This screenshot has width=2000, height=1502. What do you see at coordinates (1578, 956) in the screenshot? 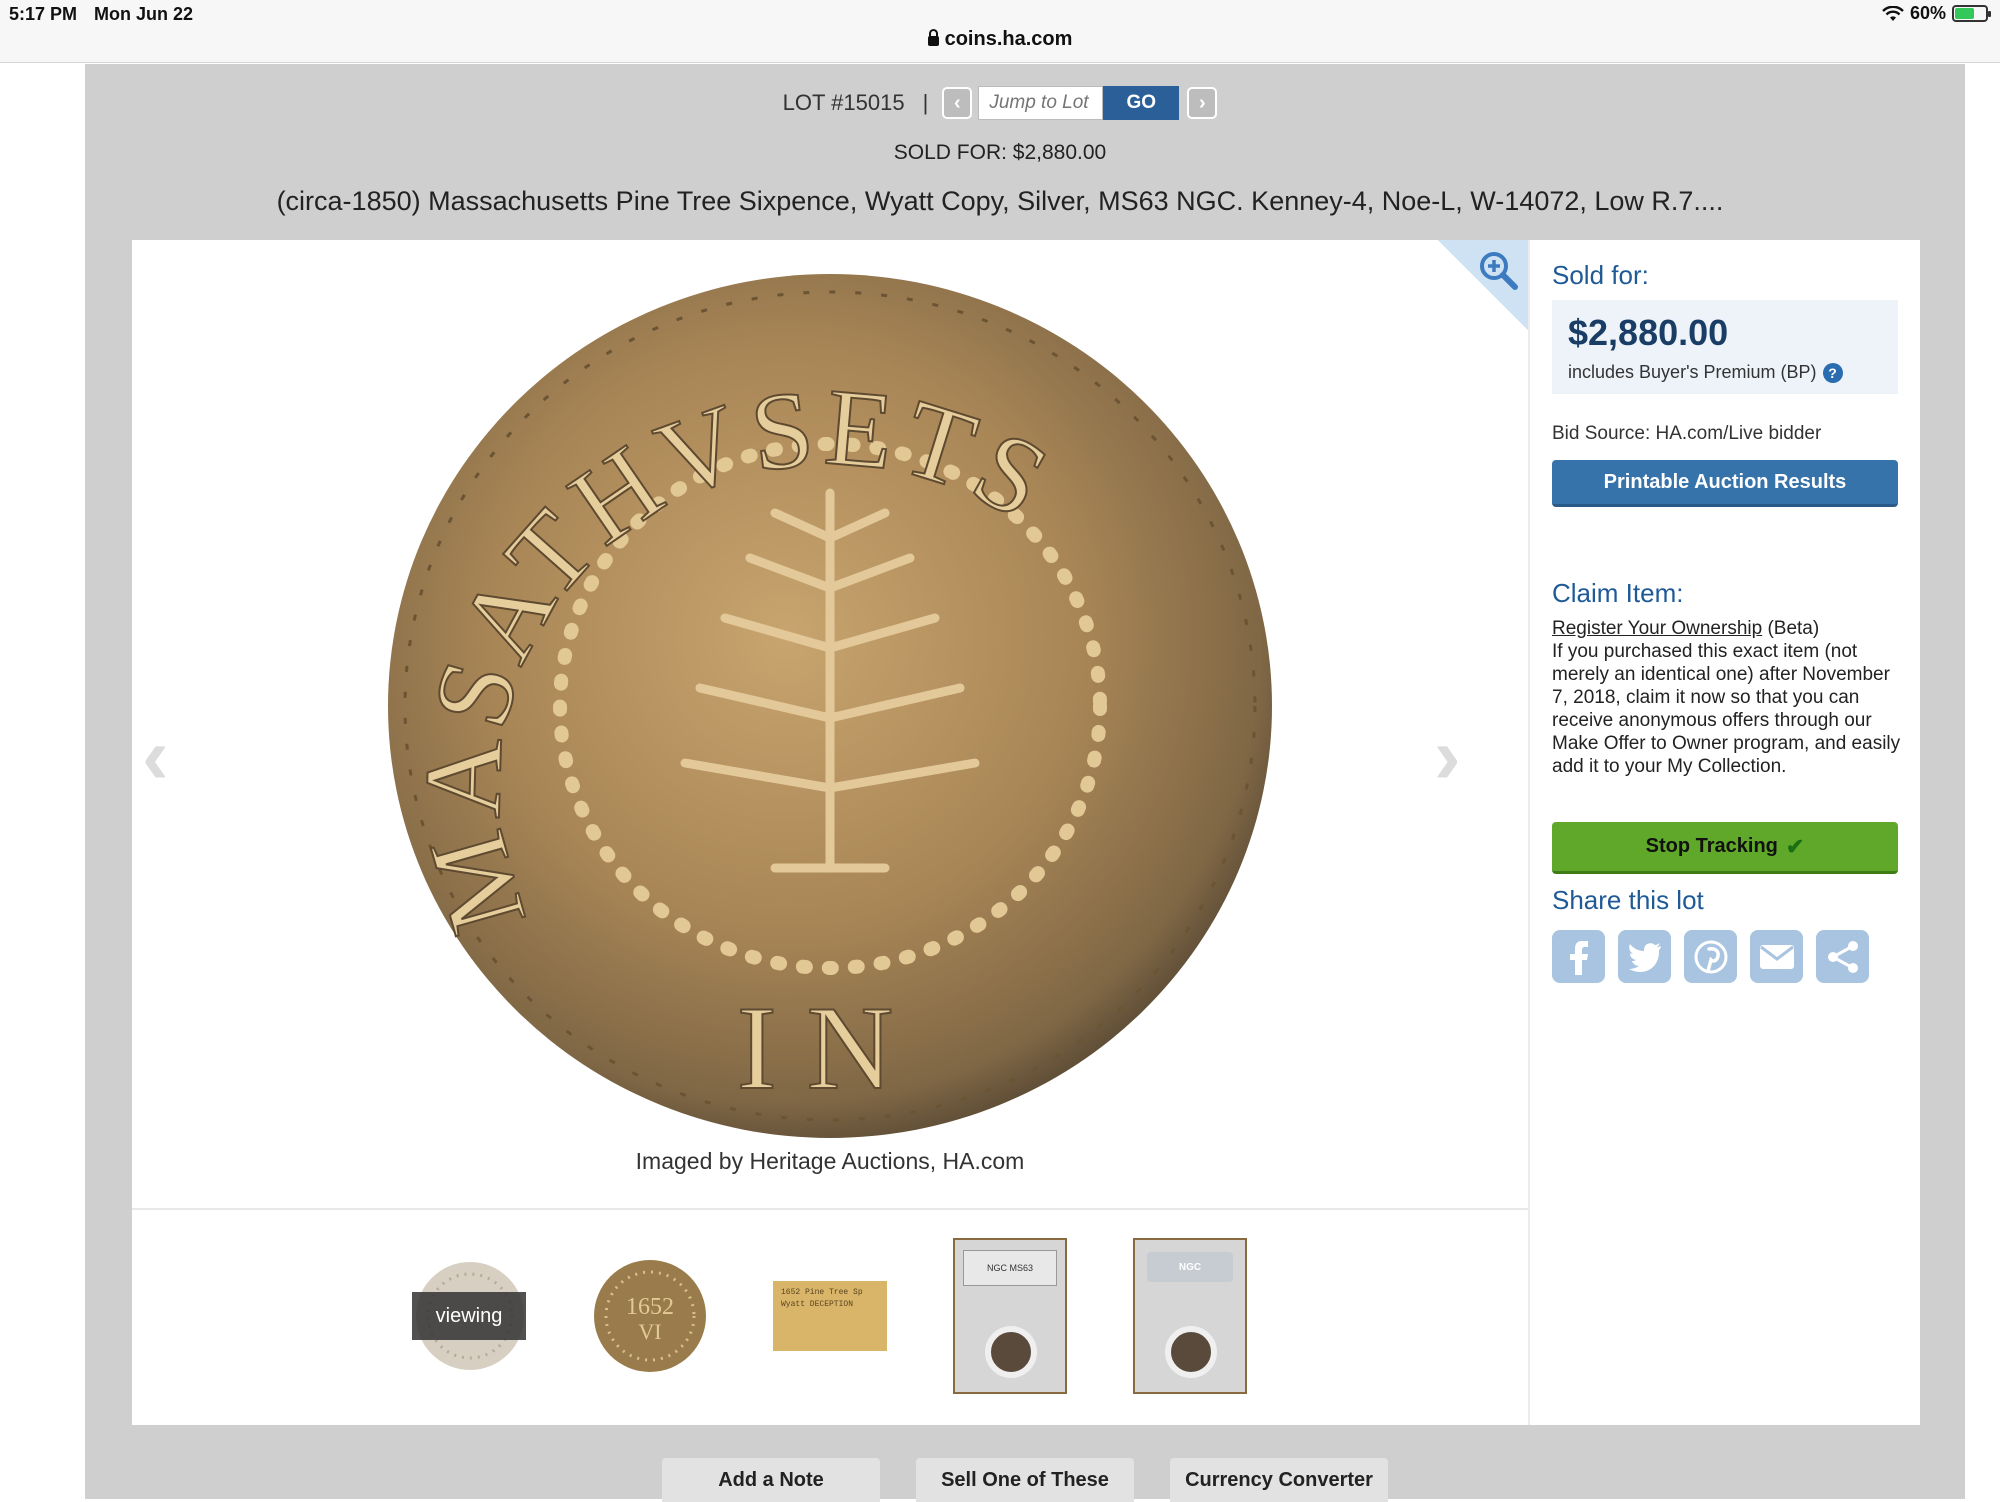
I see `facebook-icon` at bounding box center [1578, 956].